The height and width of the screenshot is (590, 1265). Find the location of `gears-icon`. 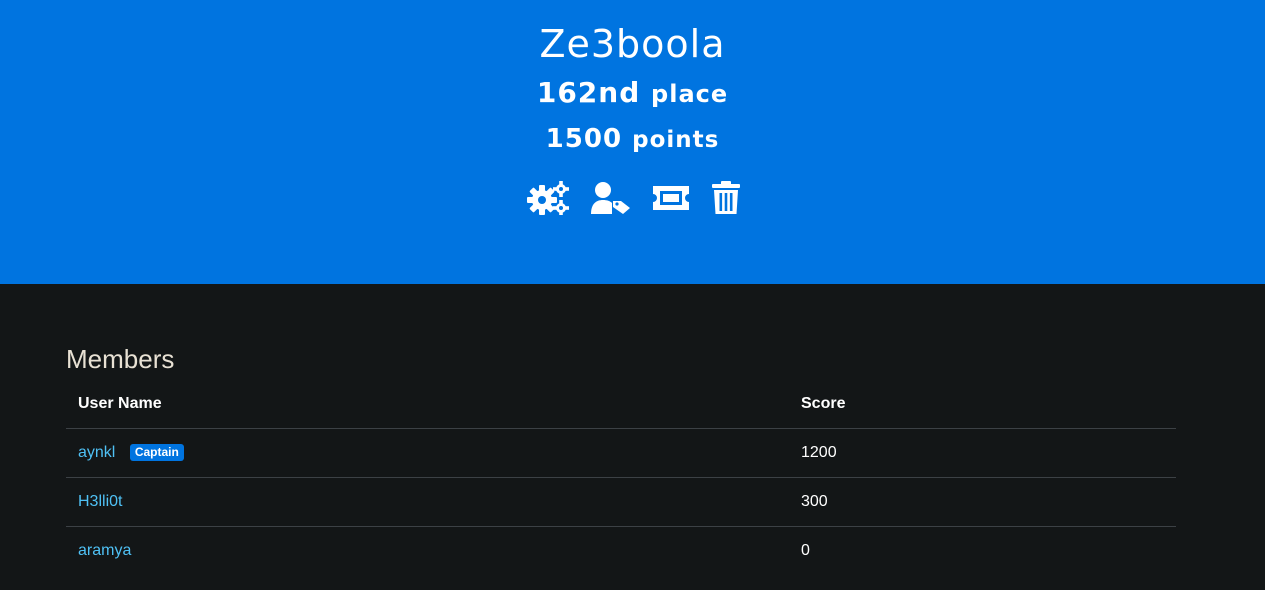

gears-icon is located at coordinates (547, 198).